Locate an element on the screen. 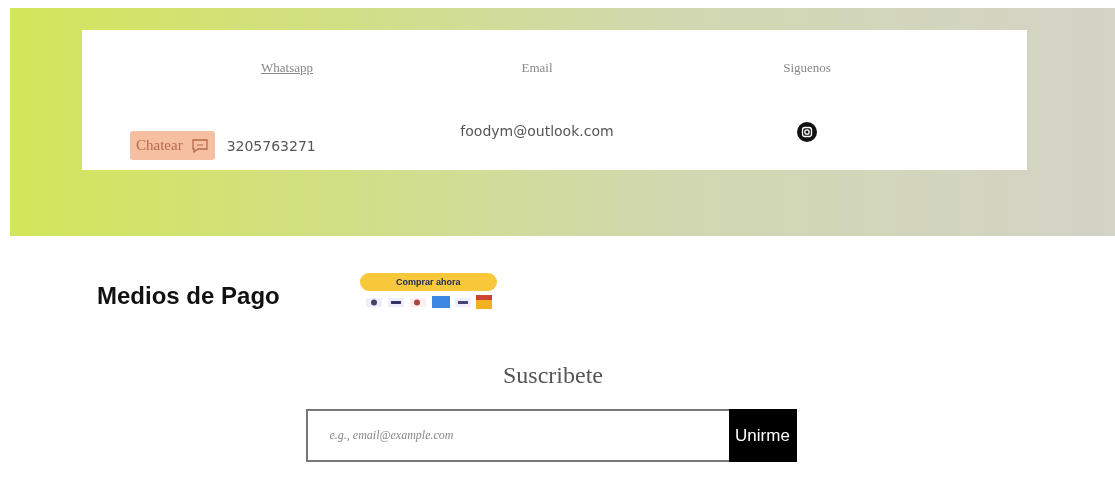 Image resolution: width=1115 pixels, height=486 pixels. buy-now-button: Comprar ahora is located at coordinates (428, 282).